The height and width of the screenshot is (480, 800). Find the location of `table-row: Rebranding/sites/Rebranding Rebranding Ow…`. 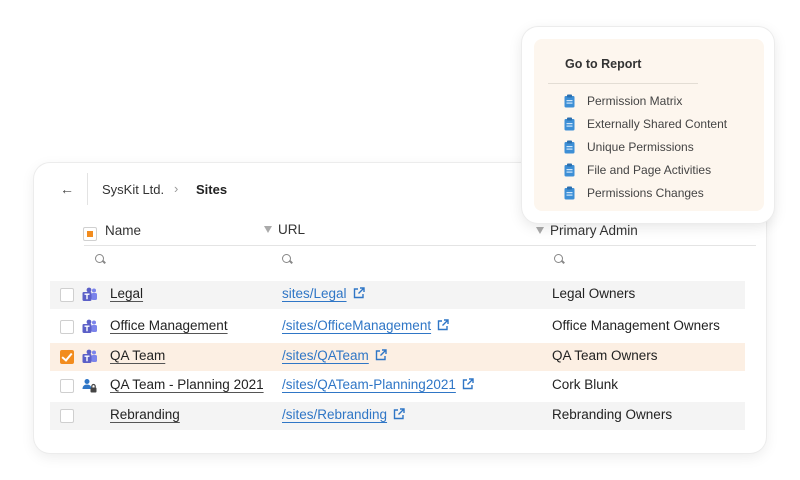

table-row: Rebranding/sites/Rebranding Rebranding Ow… is located at coordinates (397, 416).